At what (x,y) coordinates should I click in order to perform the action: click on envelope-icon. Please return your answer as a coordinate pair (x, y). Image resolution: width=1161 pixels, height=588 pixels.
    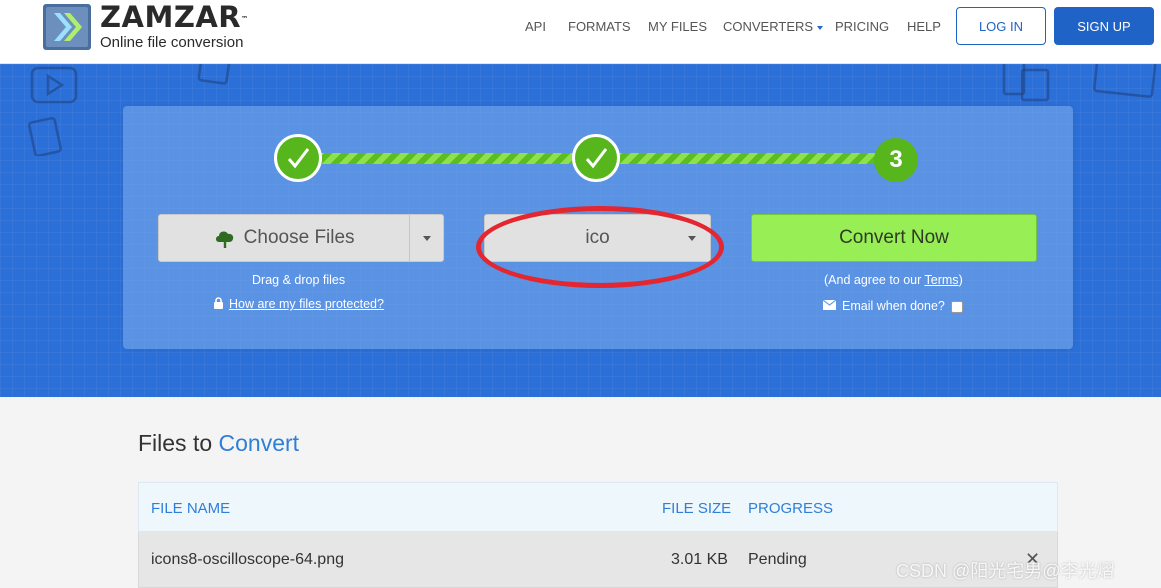
    Looking at the image, I should click on (829, 304).